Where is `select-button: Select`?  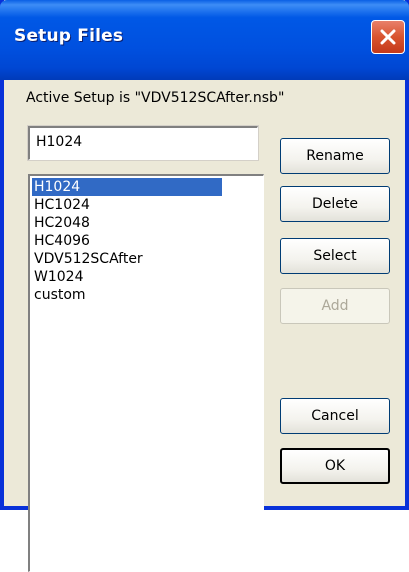
select-button: Select is located at coordinates (335, 256).